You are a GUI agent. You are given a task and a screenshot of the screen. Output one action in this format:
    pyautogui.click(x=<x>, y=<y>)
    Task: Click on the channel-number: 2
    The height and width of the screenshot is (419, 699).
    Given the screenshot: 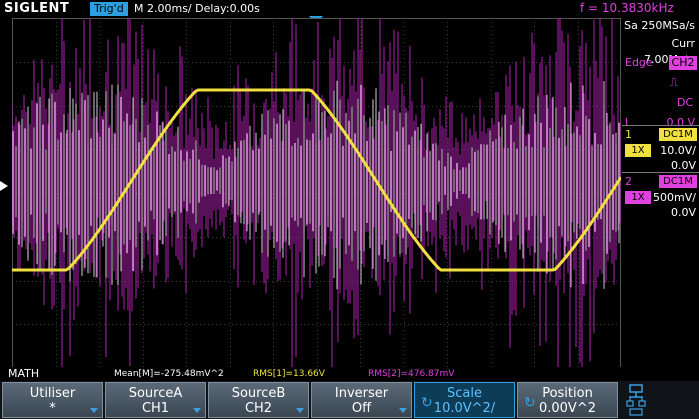 What is the action you would take?
    pyautogui.click(x=628, y=181)
    